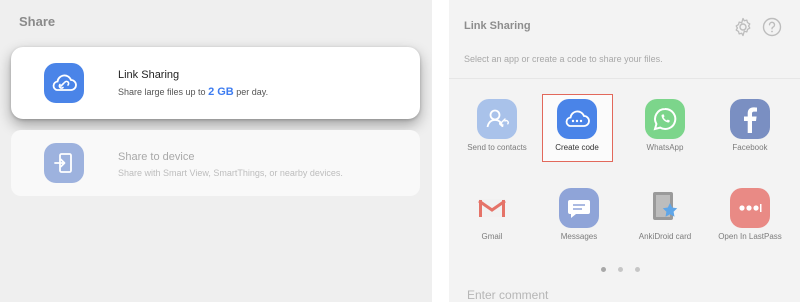 The height and width of the screenshot is (302, 800). I want to click on lastpass-icon, so click(750, 208).